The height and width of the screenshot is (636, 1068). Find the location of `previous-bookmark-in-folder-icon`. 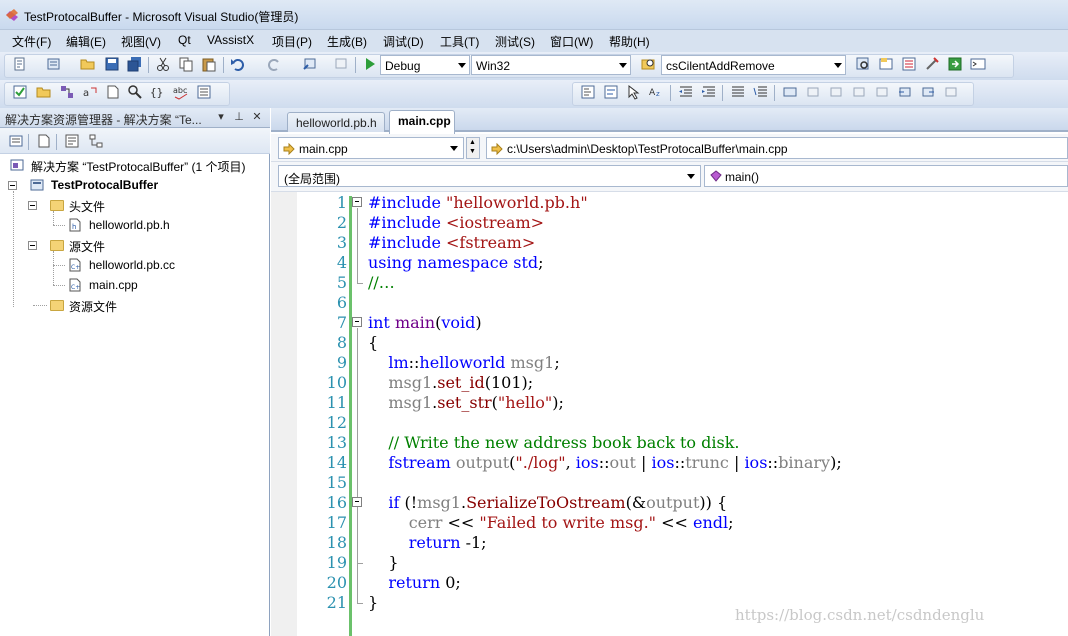

previous-bookmark-in-folder-icon is located at coordinates (859, 92).